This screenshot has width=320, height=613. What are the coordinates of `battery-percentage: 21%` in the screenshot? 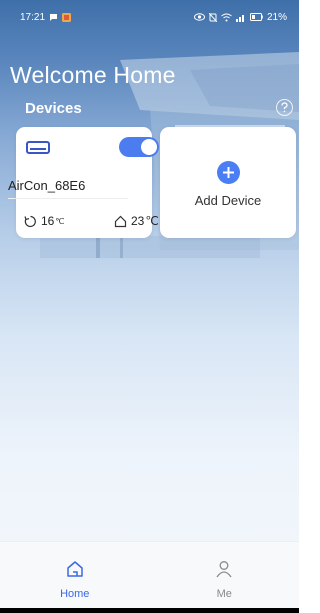 It's located at (276, 17).